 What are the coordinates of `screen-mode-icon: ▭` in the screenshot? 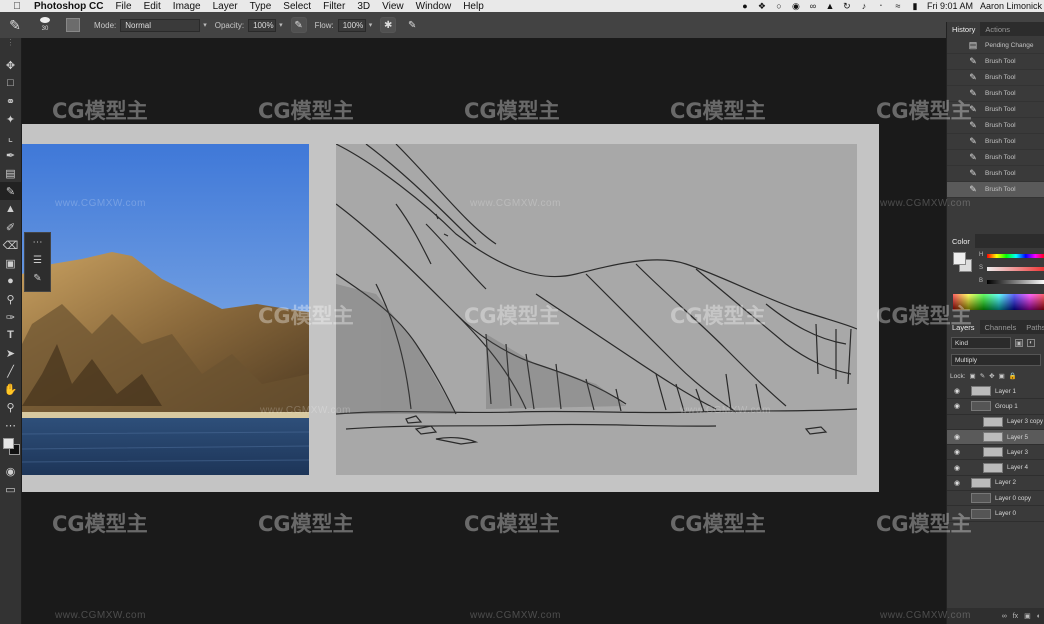 It's located at (10, 489).